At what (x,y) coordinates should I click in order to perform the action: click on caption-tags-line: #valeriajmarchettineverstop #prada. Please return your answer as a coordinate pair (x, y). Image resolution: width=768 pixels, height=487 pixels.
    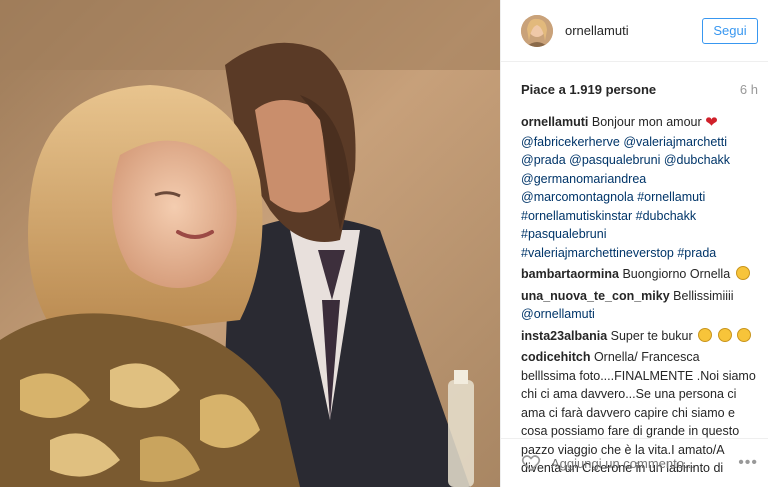
    Looking at the image, I should click on (639, 253).